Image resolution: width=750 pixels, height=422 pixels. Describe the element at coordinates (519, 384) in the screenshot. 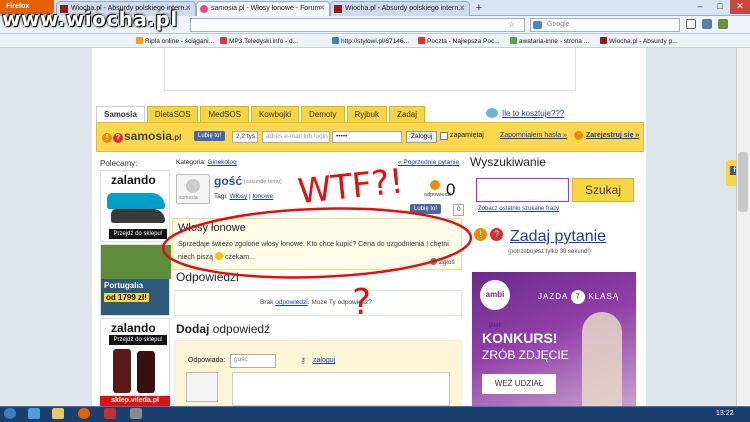

I see `ad-cta-button: WEŹ UDZIAŁ` at that location.